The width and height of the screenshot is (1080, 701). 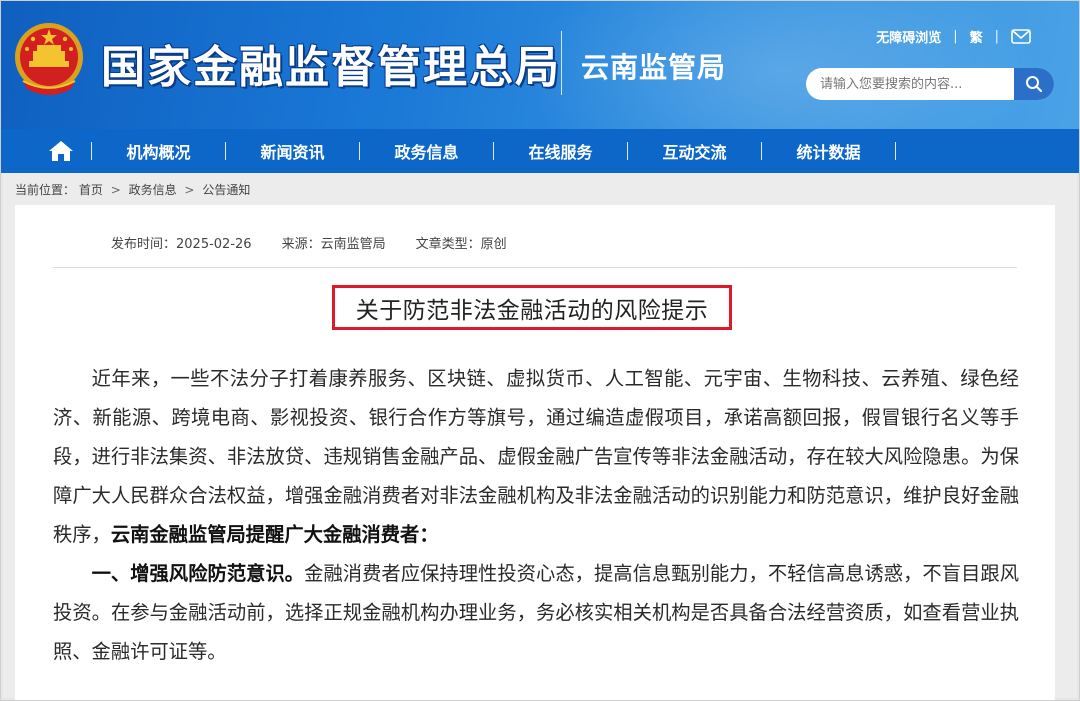 What do you see at coordinates (976, 36) in the screenshot?
I see `traditional-chinese-link: 繁` at bounding box center [976, 36].